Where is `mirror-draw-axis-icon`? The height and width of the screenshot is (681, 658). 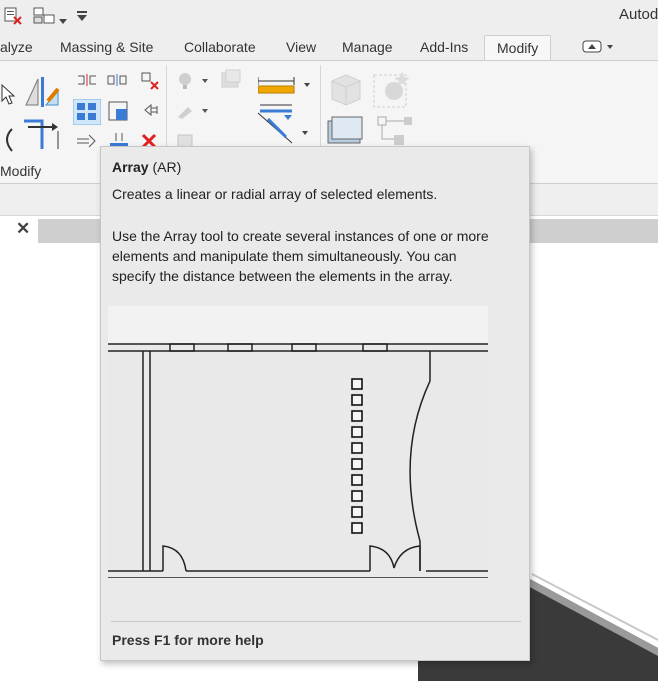
mirror-draw-axis-icon is located at coordinates (150, 83).